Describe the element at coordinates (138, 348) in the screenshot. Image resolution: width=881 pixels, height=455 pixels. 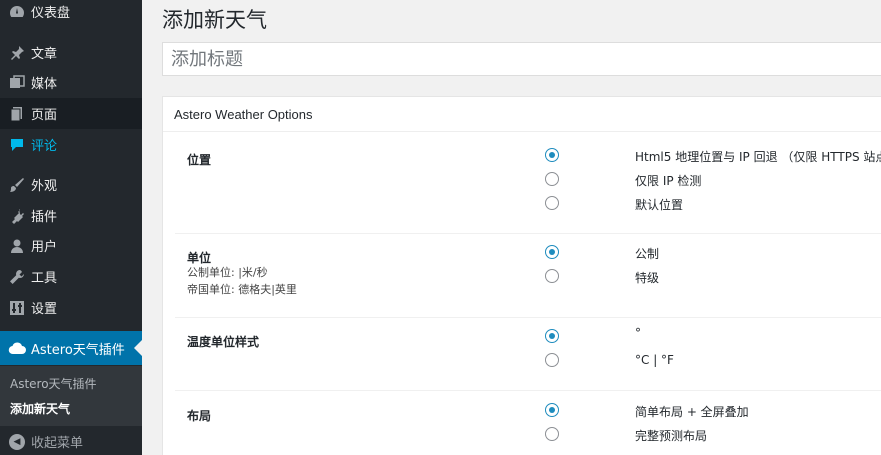
I see `current-menu-arrow` at that location.